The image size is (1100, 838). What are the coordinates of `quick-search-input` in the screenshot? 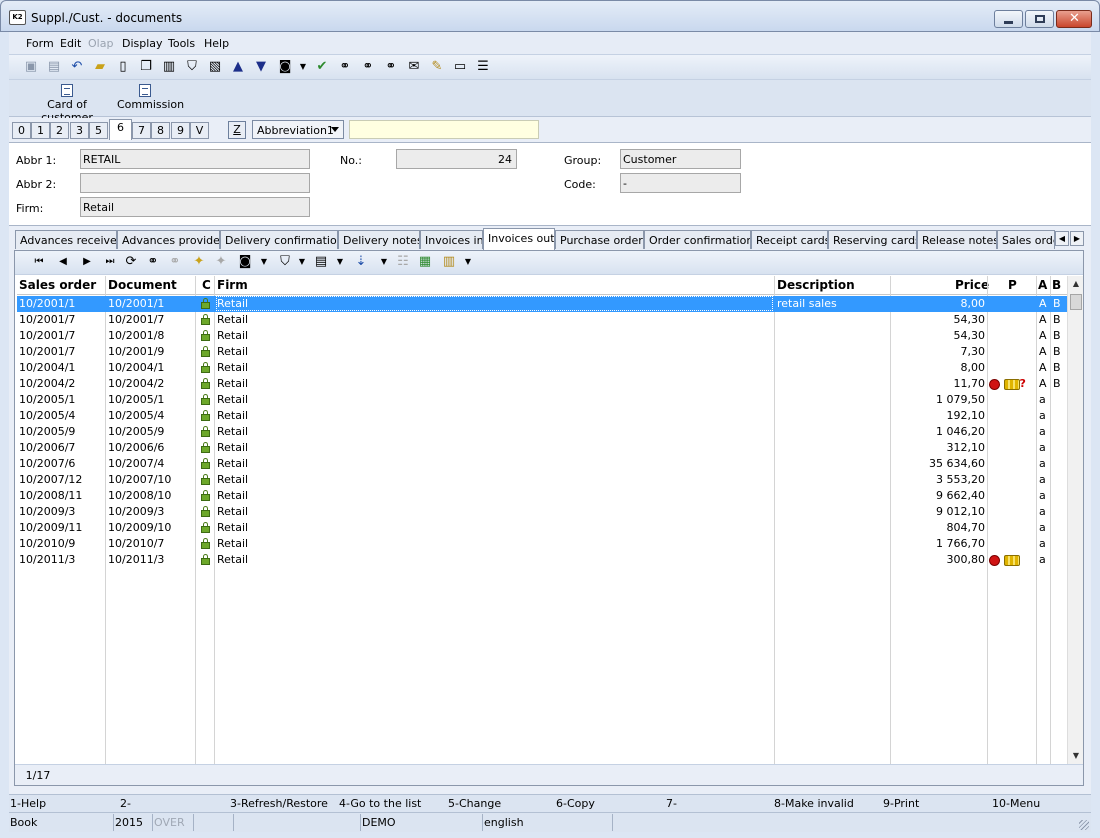 It's located at (444, 129).